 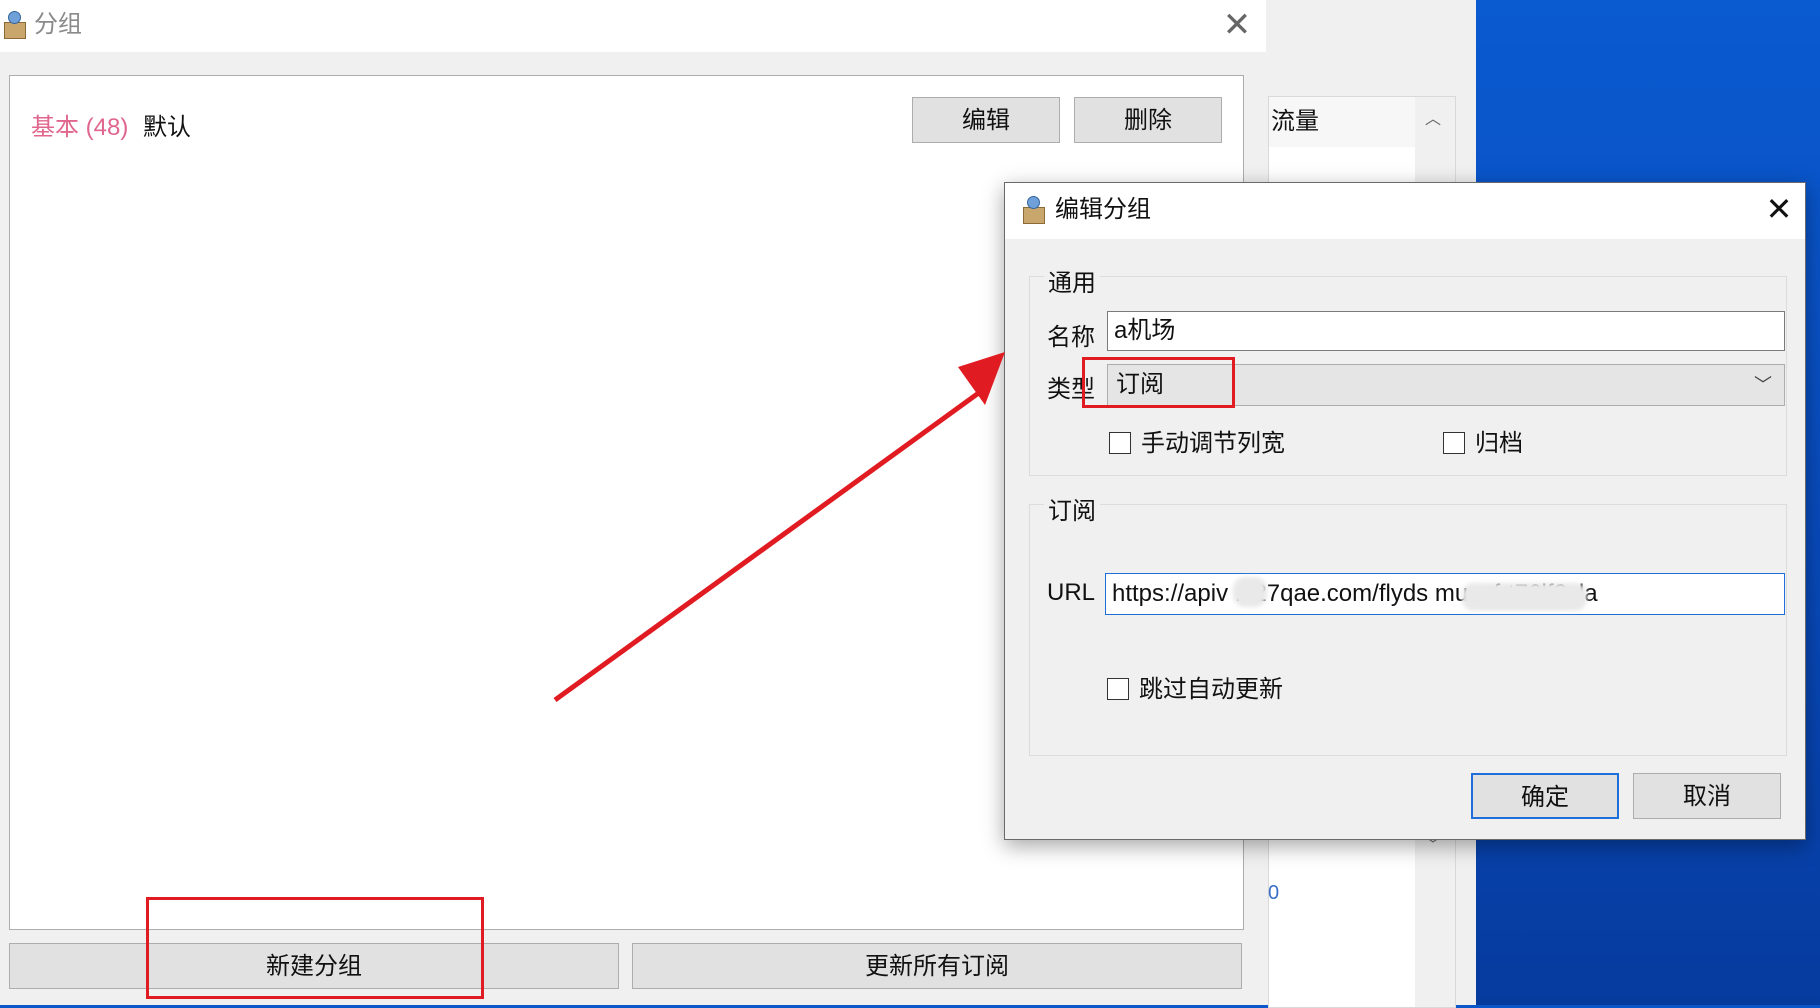 I want to click on skip-auto-update-checkbox: 跳过自动更新, so click(x=1195, y=686).